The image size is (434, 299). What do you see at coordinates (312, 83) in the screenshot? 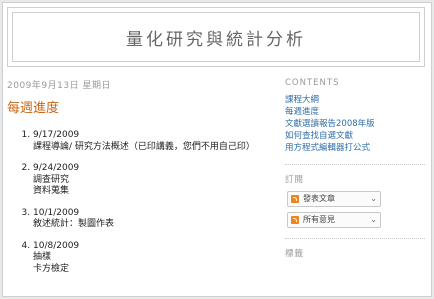
I see `contents-heading: CONTENTS` at bounding box center [312, 83].